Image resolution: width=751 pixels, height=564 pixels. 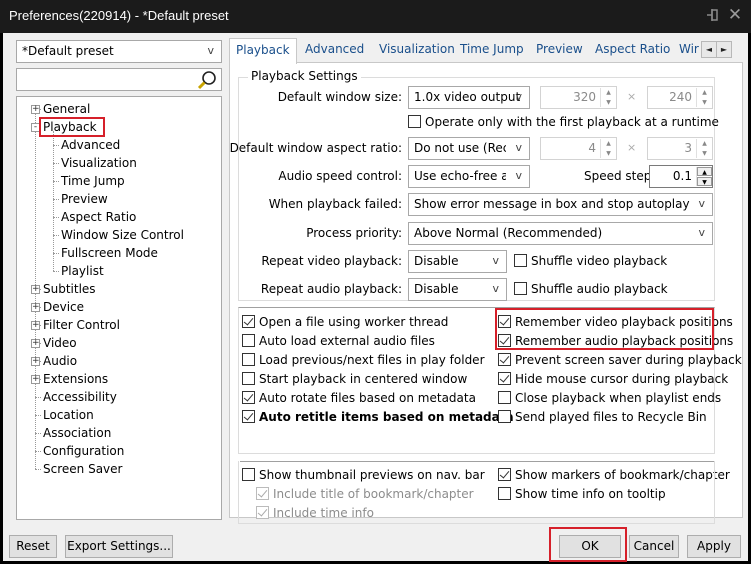 I want to click on tree-item-visualization: Visualization, so click(x=99, y=163).